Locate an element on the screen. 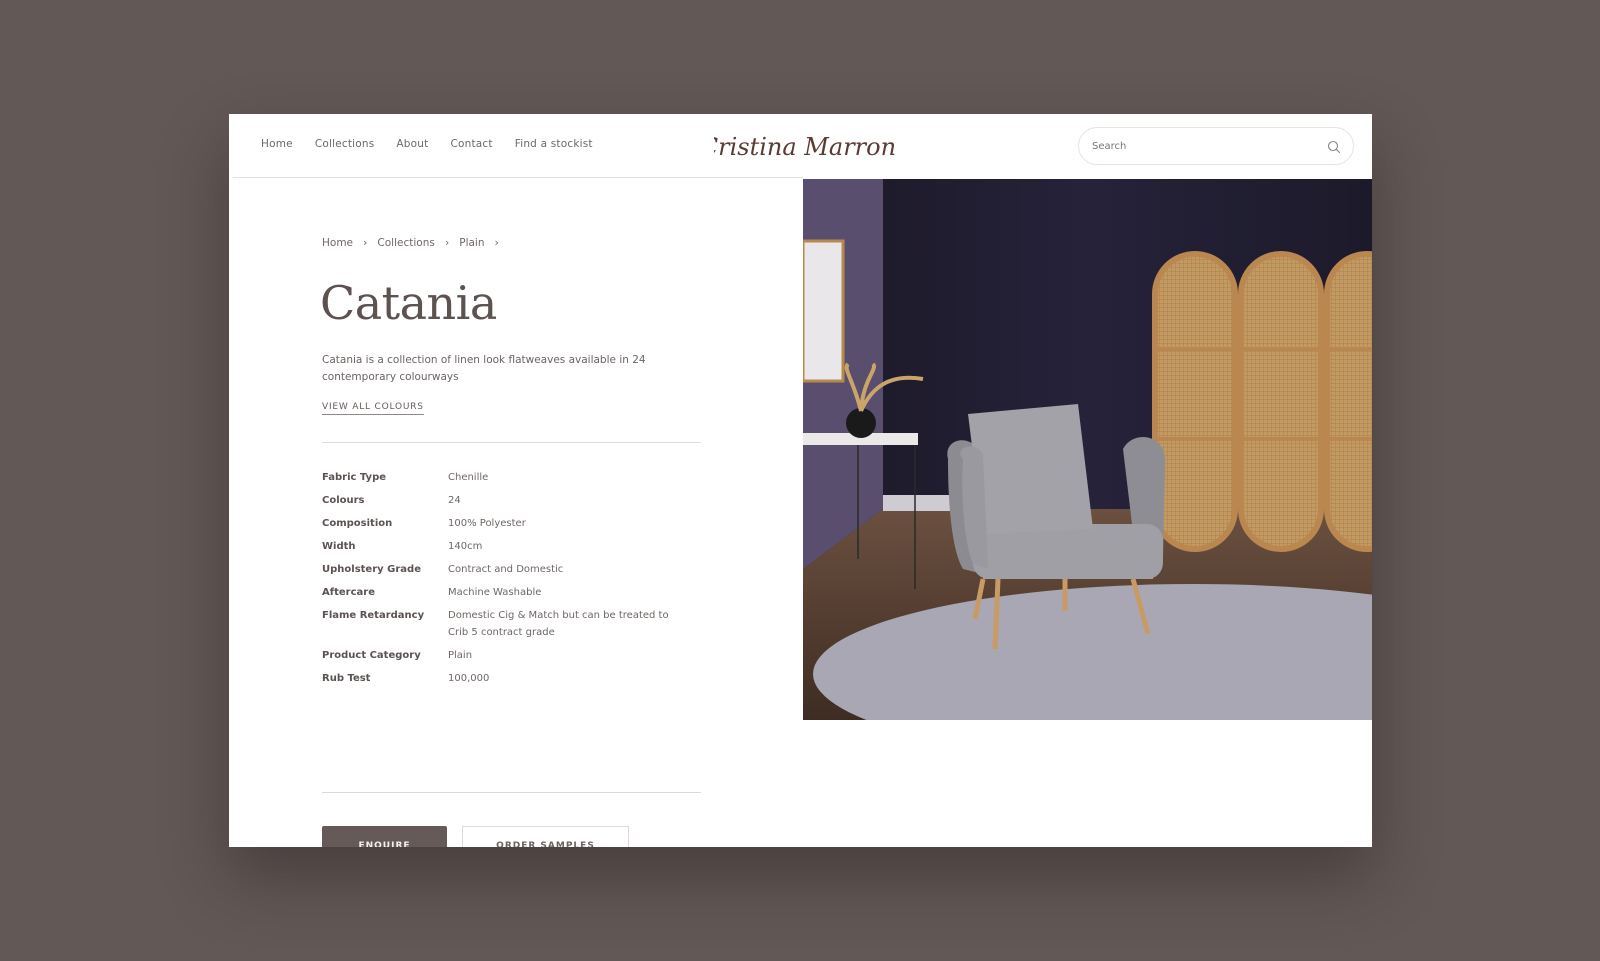  spec-row: Rub Test 100,000 is located at coordinates (511, 678).